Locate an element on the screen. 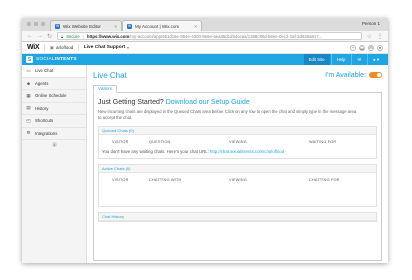 This screenshot has height=280, width=412. forward-arrow-icon: → is located at coordinates (40, 36).